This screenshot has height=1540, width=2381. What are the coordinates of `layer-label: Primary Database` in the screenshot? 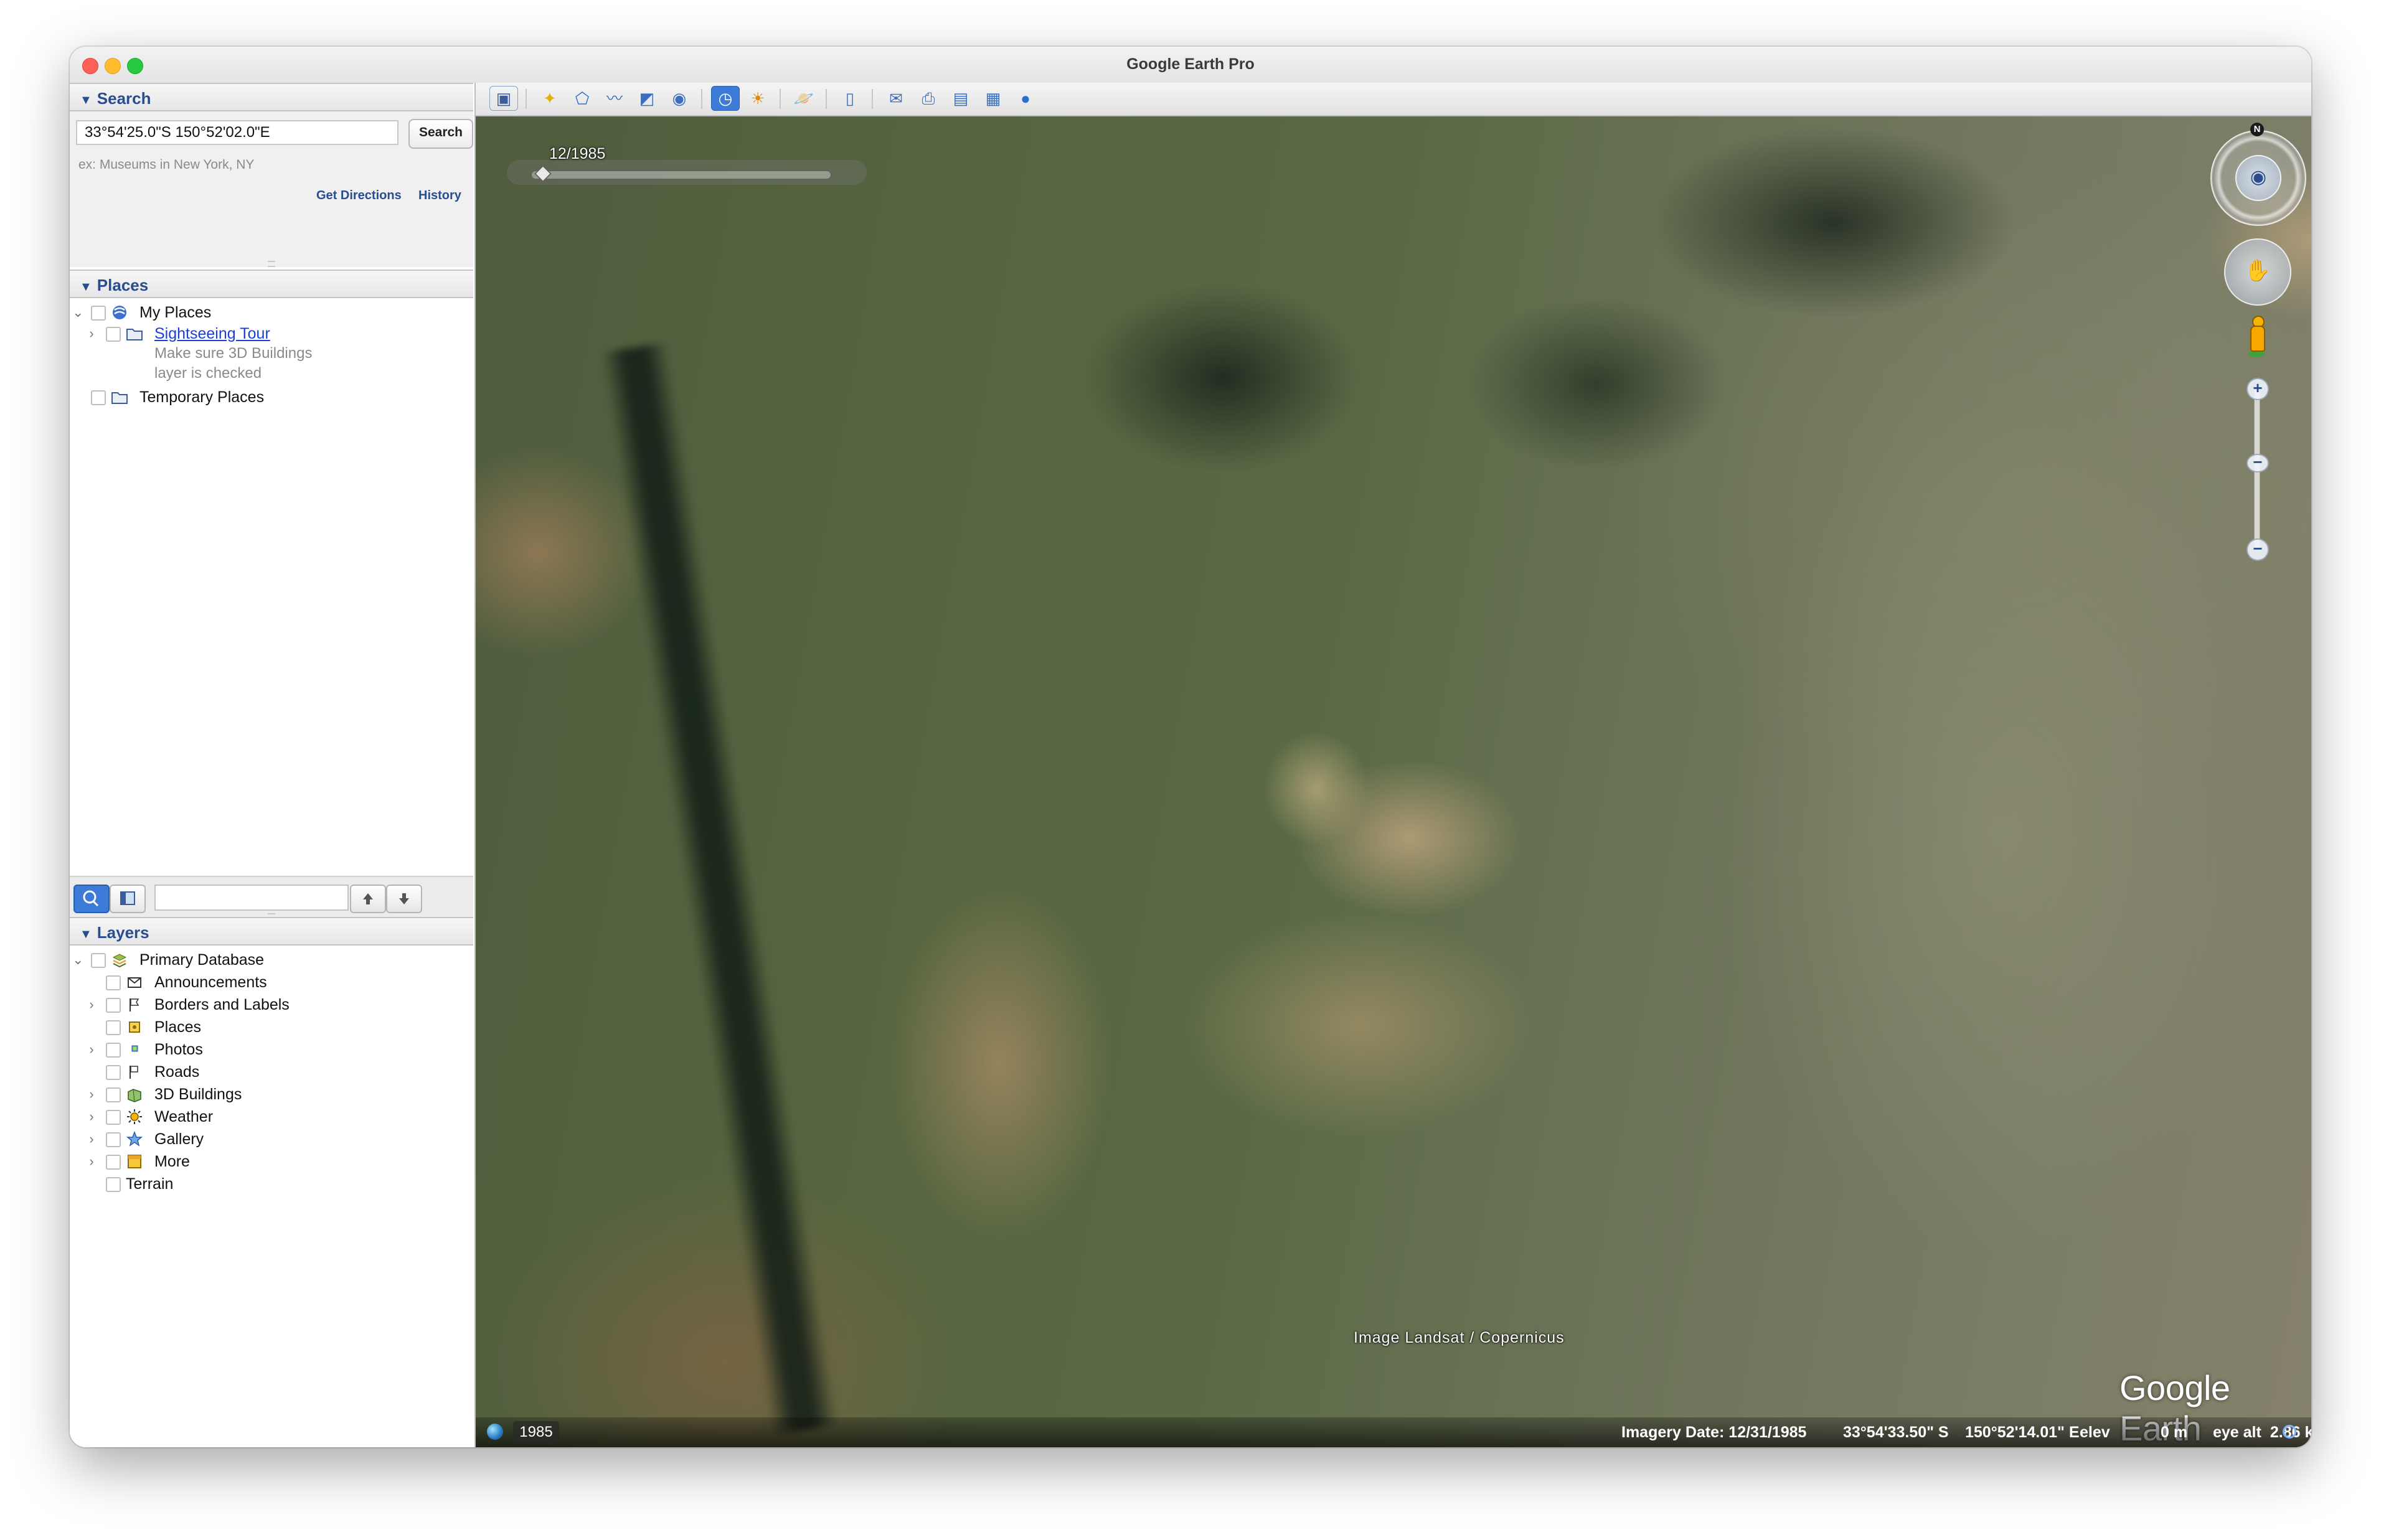 It's located at (202, 960).